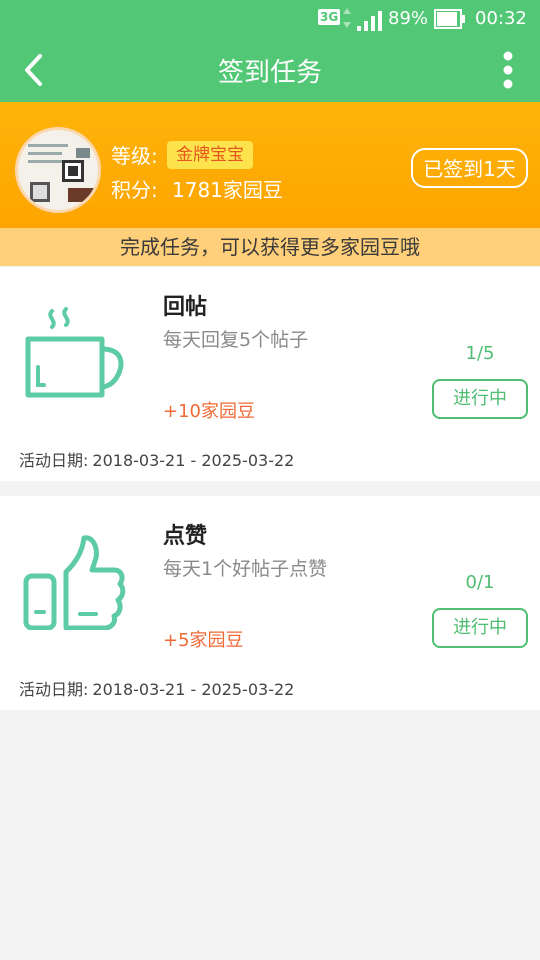  What do you see at coordinates (449, 19) in the screenshot?
I see `battery-icon` at bounding box center [449, 19].